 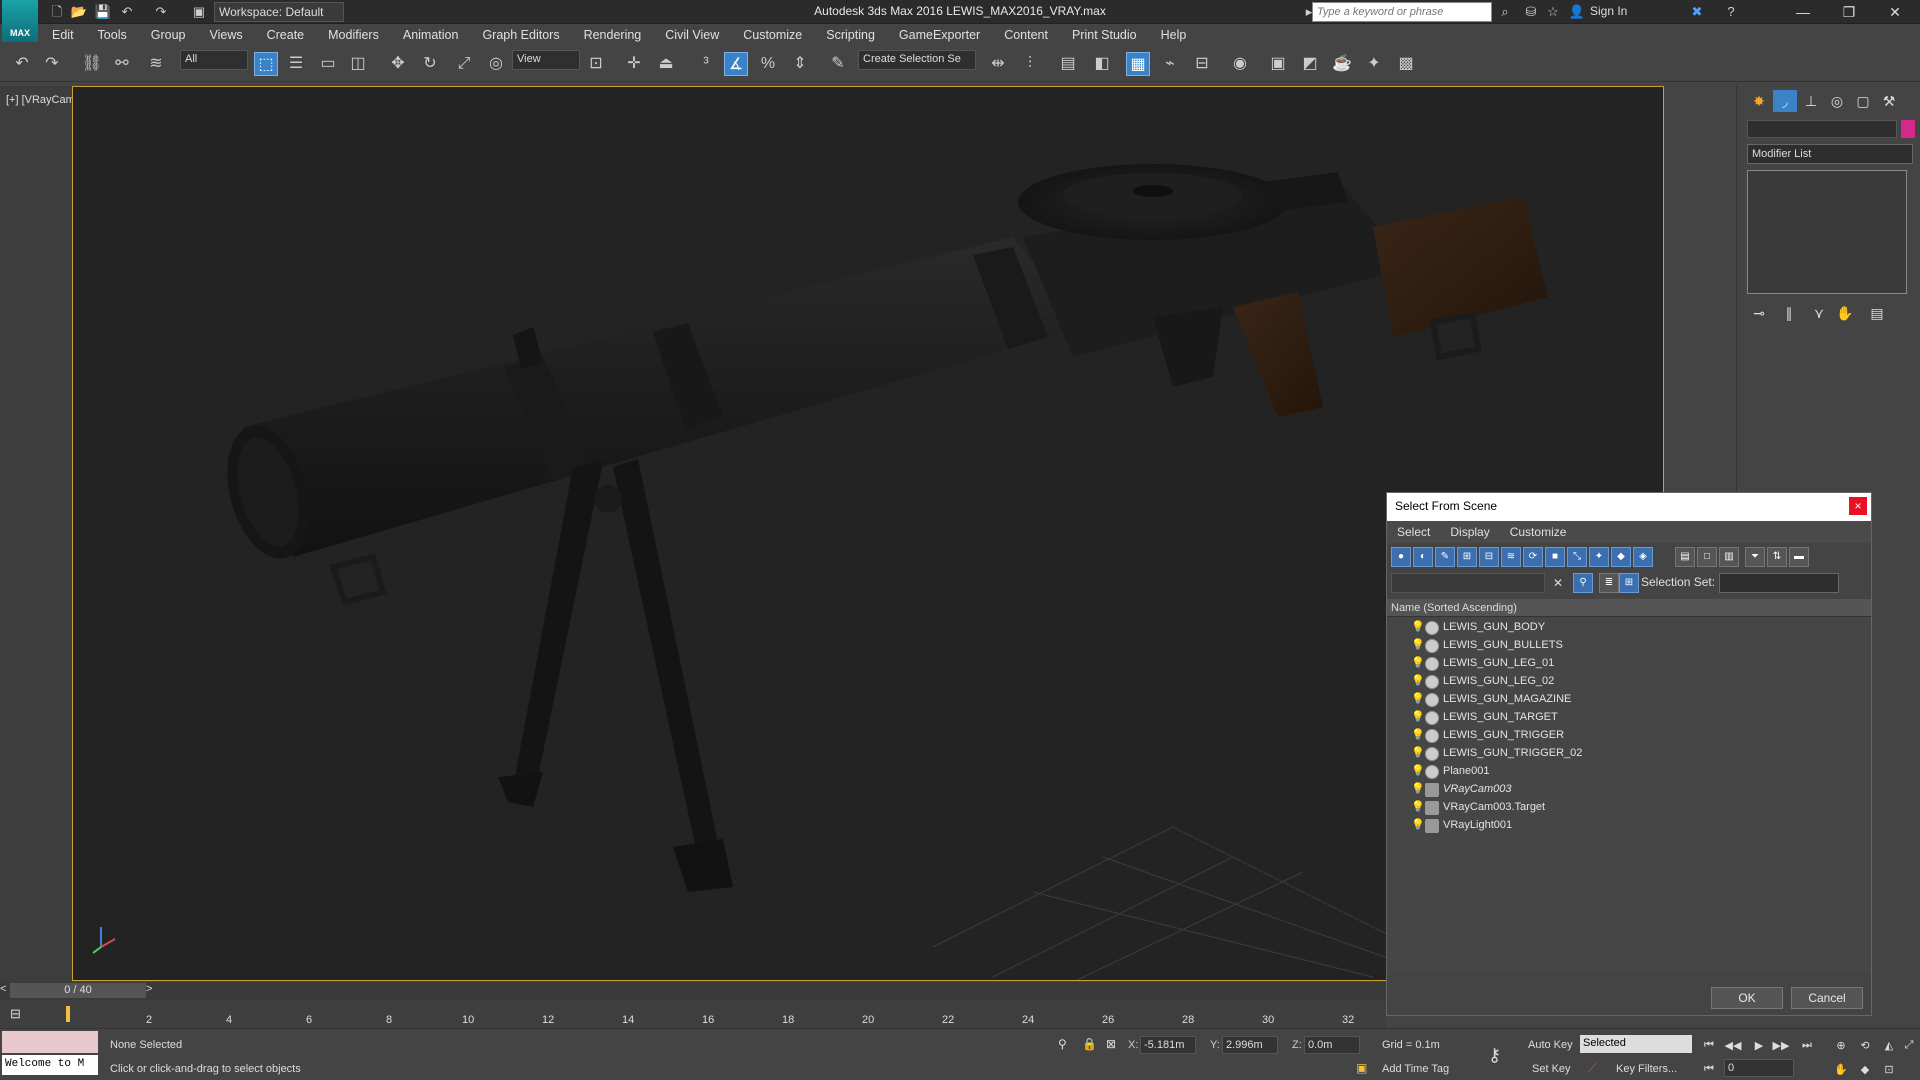 I want to click on time-slider-next-icon: >, so click(x=151, y=989).